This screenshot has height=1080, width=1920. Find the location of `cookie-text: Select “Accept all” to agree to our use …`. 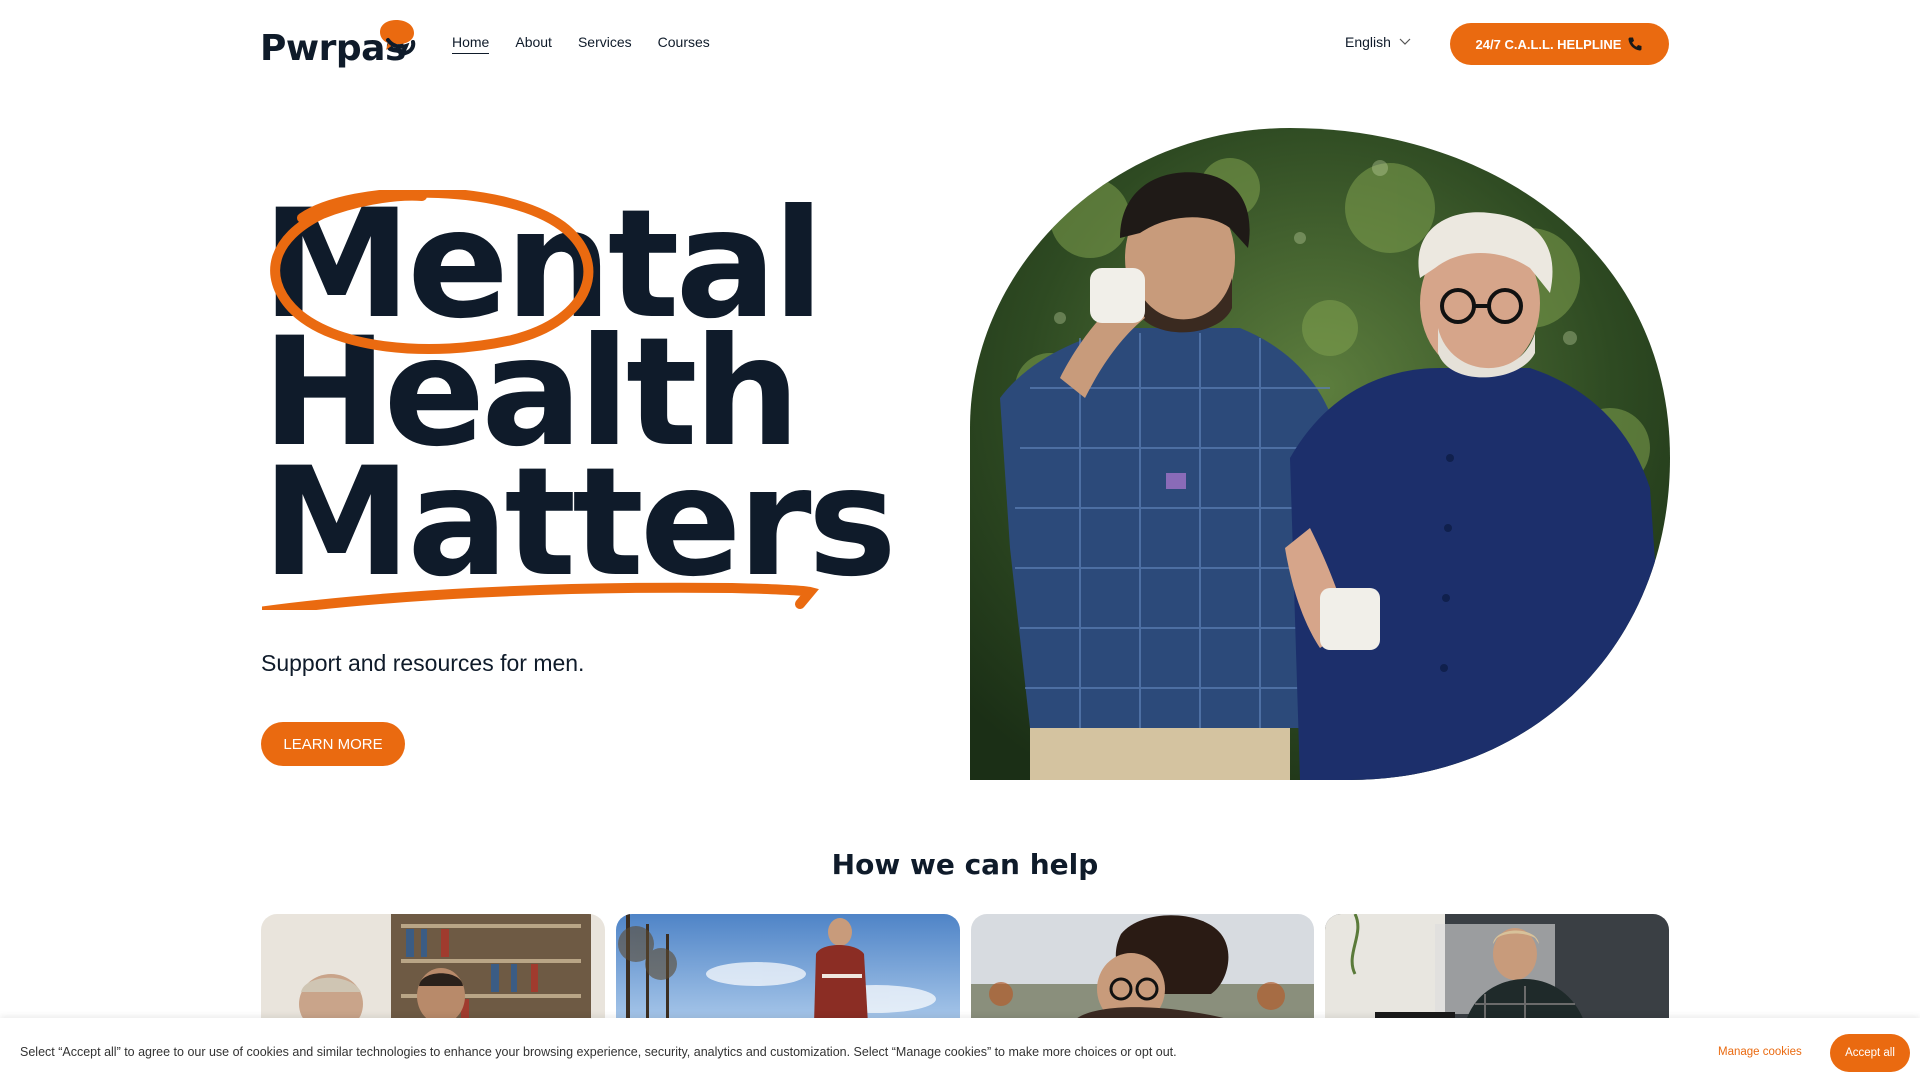

cookie-text: Select “Accept all” to agree to our use … is located at coordinates (598, 1052).